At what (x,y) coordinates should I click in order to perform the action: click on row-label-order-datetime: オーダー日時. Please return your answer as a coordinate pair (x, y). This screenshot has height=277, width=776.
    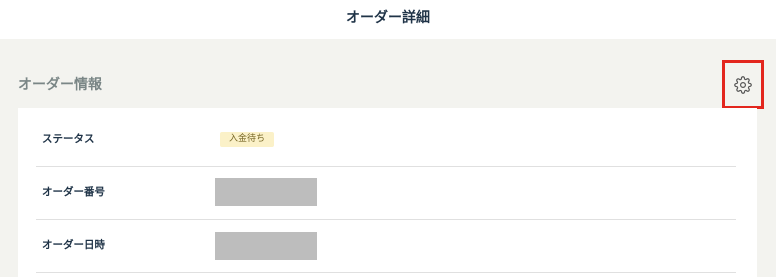
    Looking at the image, I should click on (73, 245).